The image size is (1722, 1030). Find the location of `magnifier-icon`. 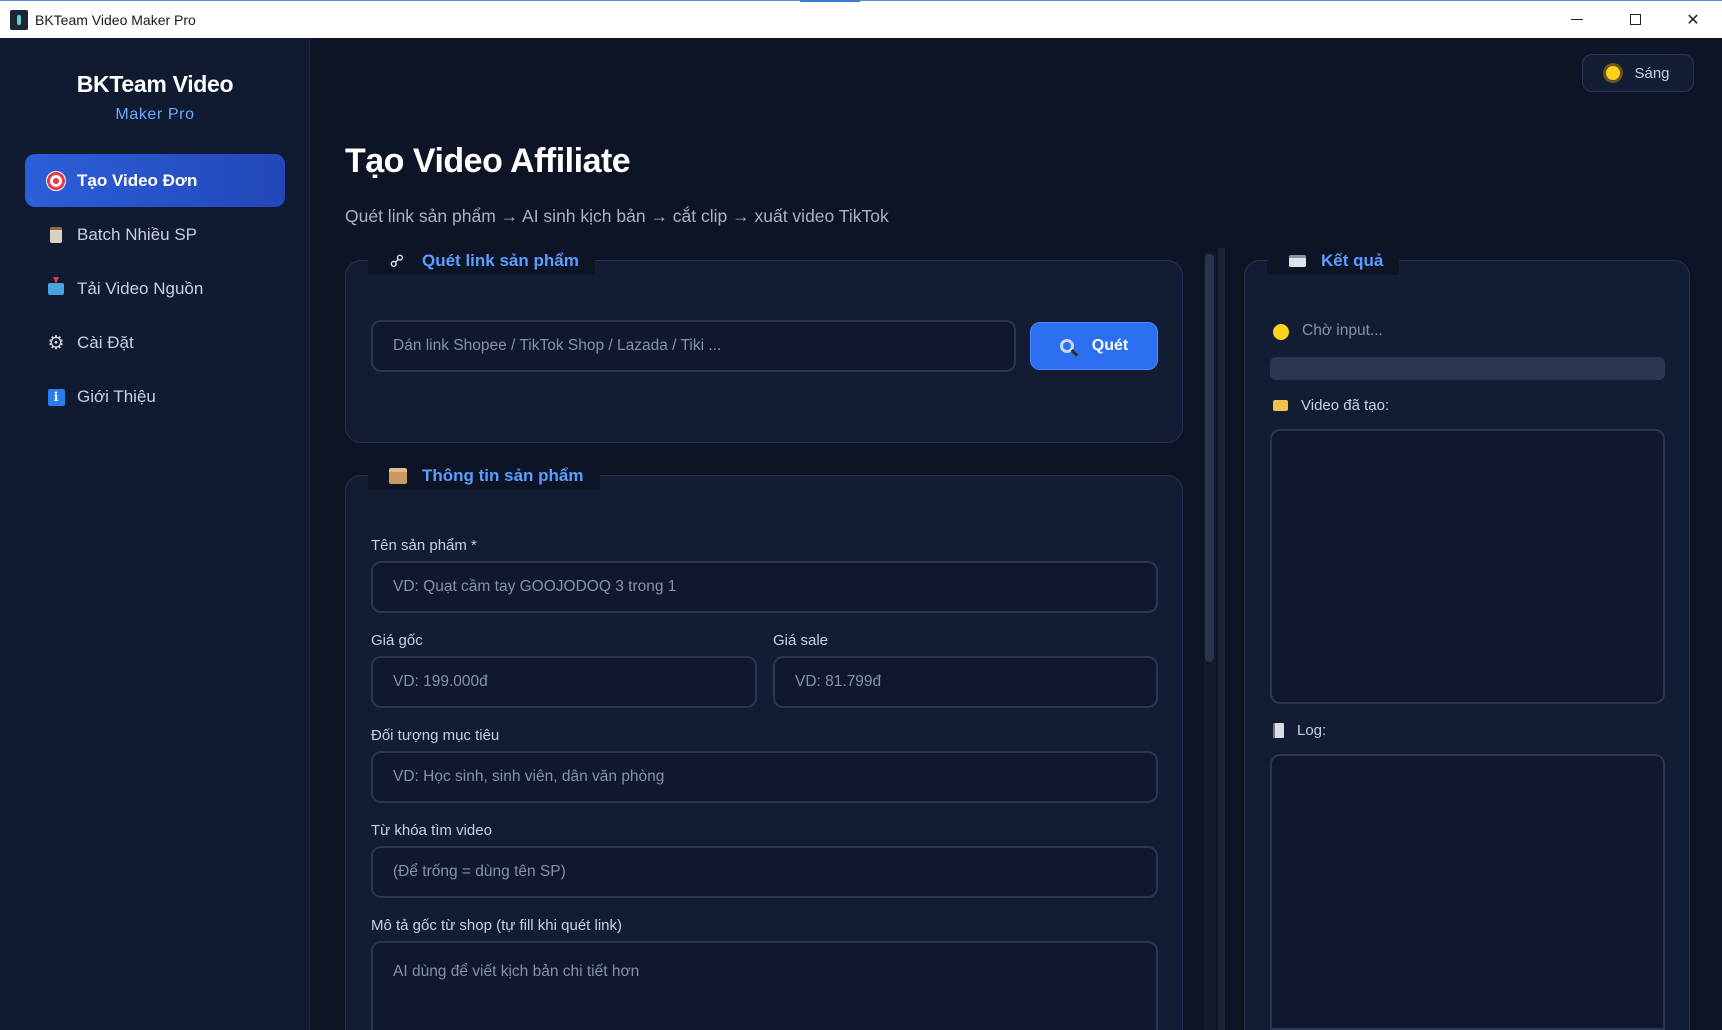

magnifier-icon is located at coordinates (1066, 346).